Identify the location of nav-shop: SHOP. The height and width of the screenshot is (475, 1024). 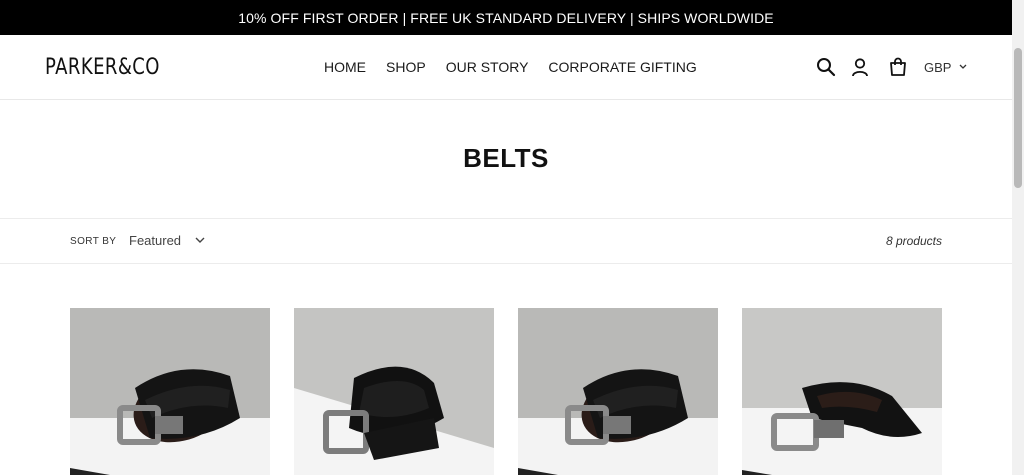
(406, 67).